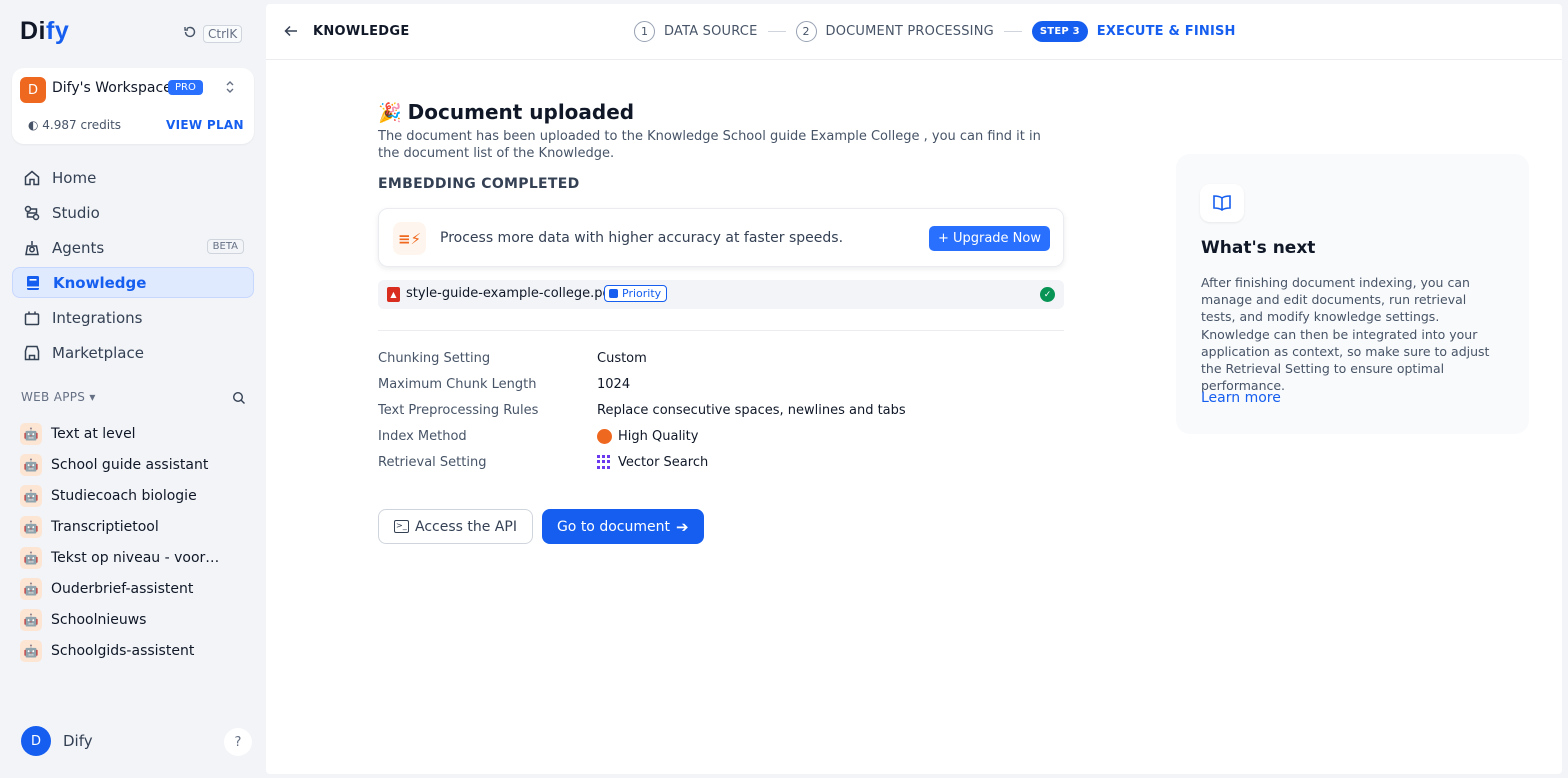  I want to click on web-app-item: 🤖 Schoolnieuws, so click(135, 619).